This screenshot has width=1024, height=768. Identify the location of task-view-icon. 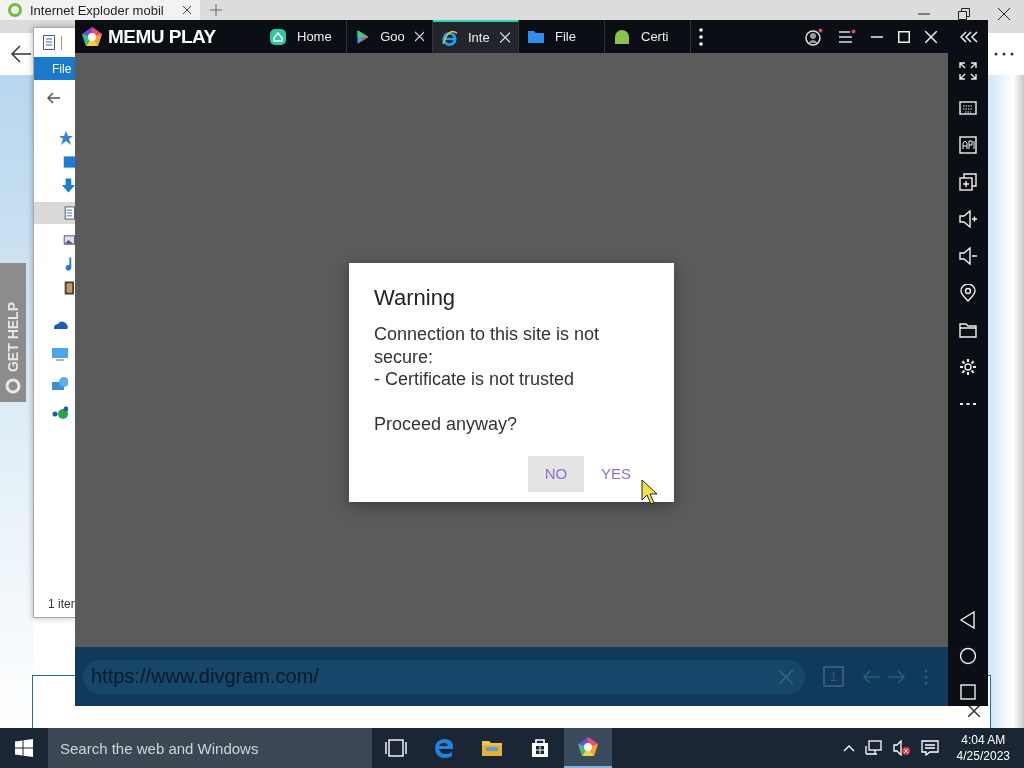
(396, 748).